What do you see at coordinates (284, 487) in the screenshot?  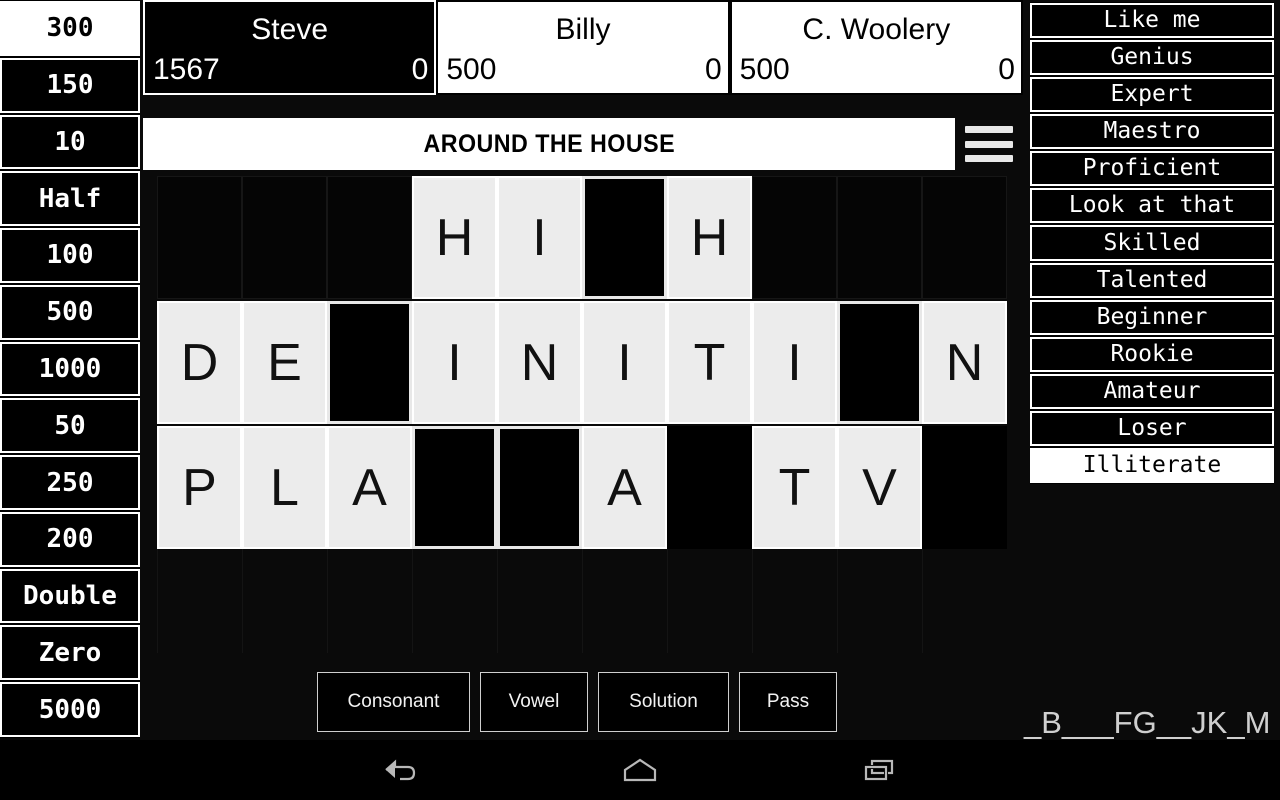 I see `puzzle-letter-tile: L` at bounding box center [284, 487].